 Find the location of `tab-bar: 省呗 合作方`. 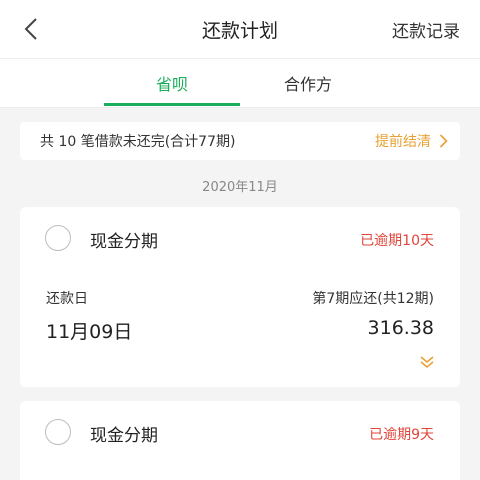

tab-bar: 省呗 合作方 is located at coordinates (240, 83).